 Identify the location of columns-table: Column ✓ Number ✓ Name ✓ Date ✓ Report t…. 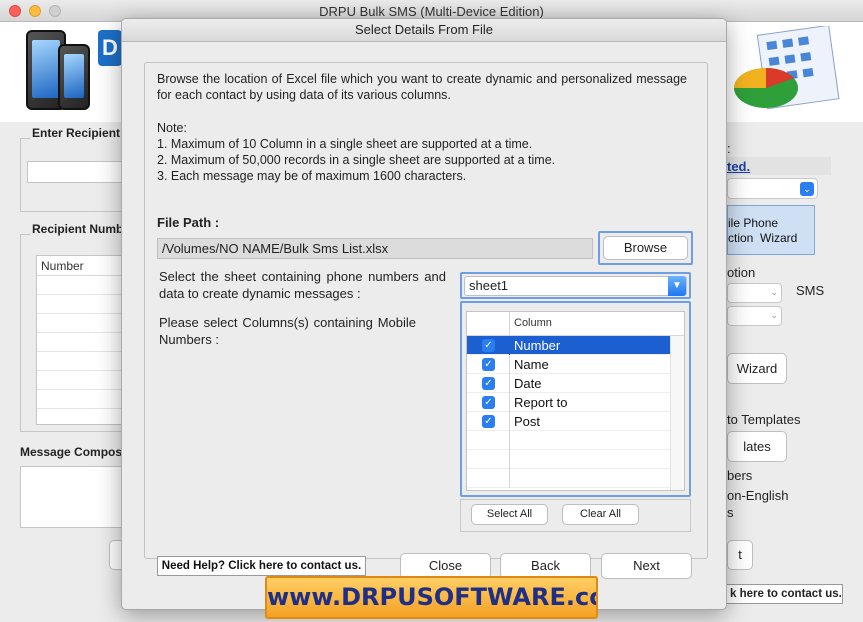
(575, 401).